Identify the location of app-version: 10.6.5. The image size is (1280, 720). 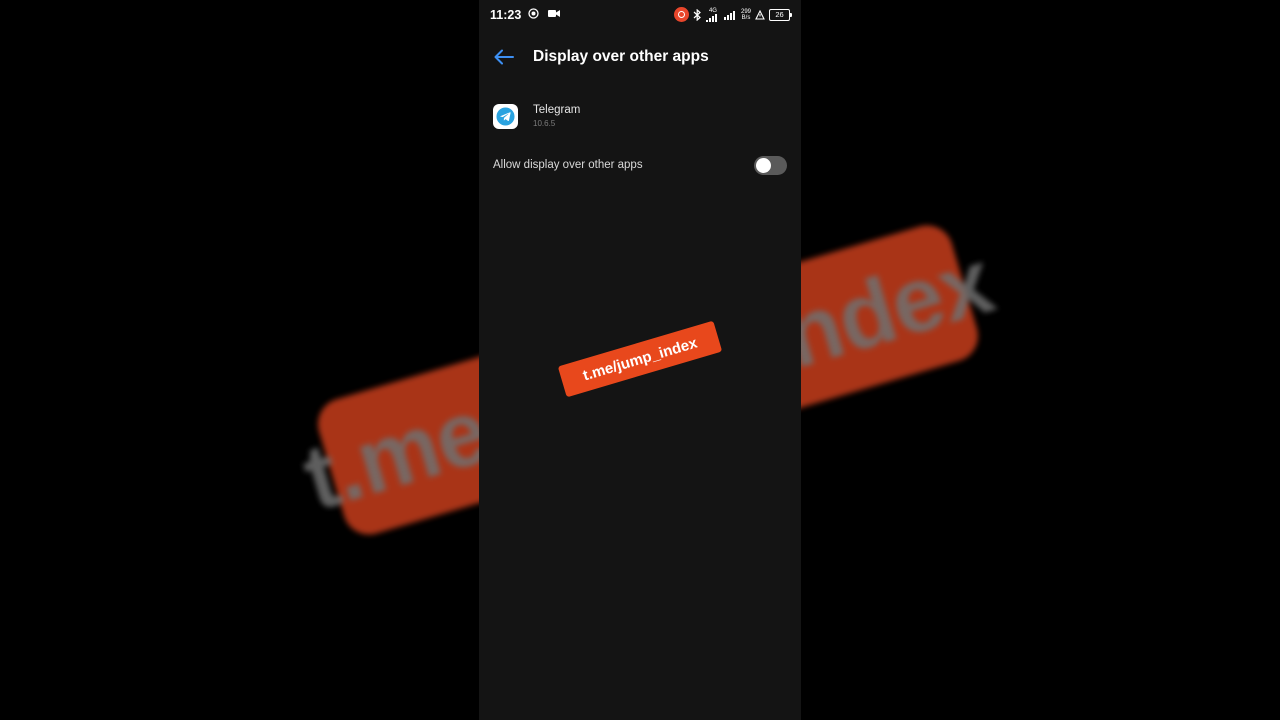
(544, 123).